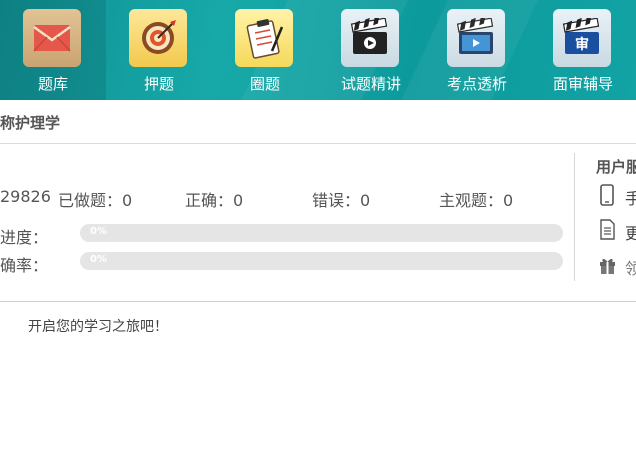 This screenshot has height=465, width=636. I want to click on subjective-count: 主观题：0, so click(476, 200).